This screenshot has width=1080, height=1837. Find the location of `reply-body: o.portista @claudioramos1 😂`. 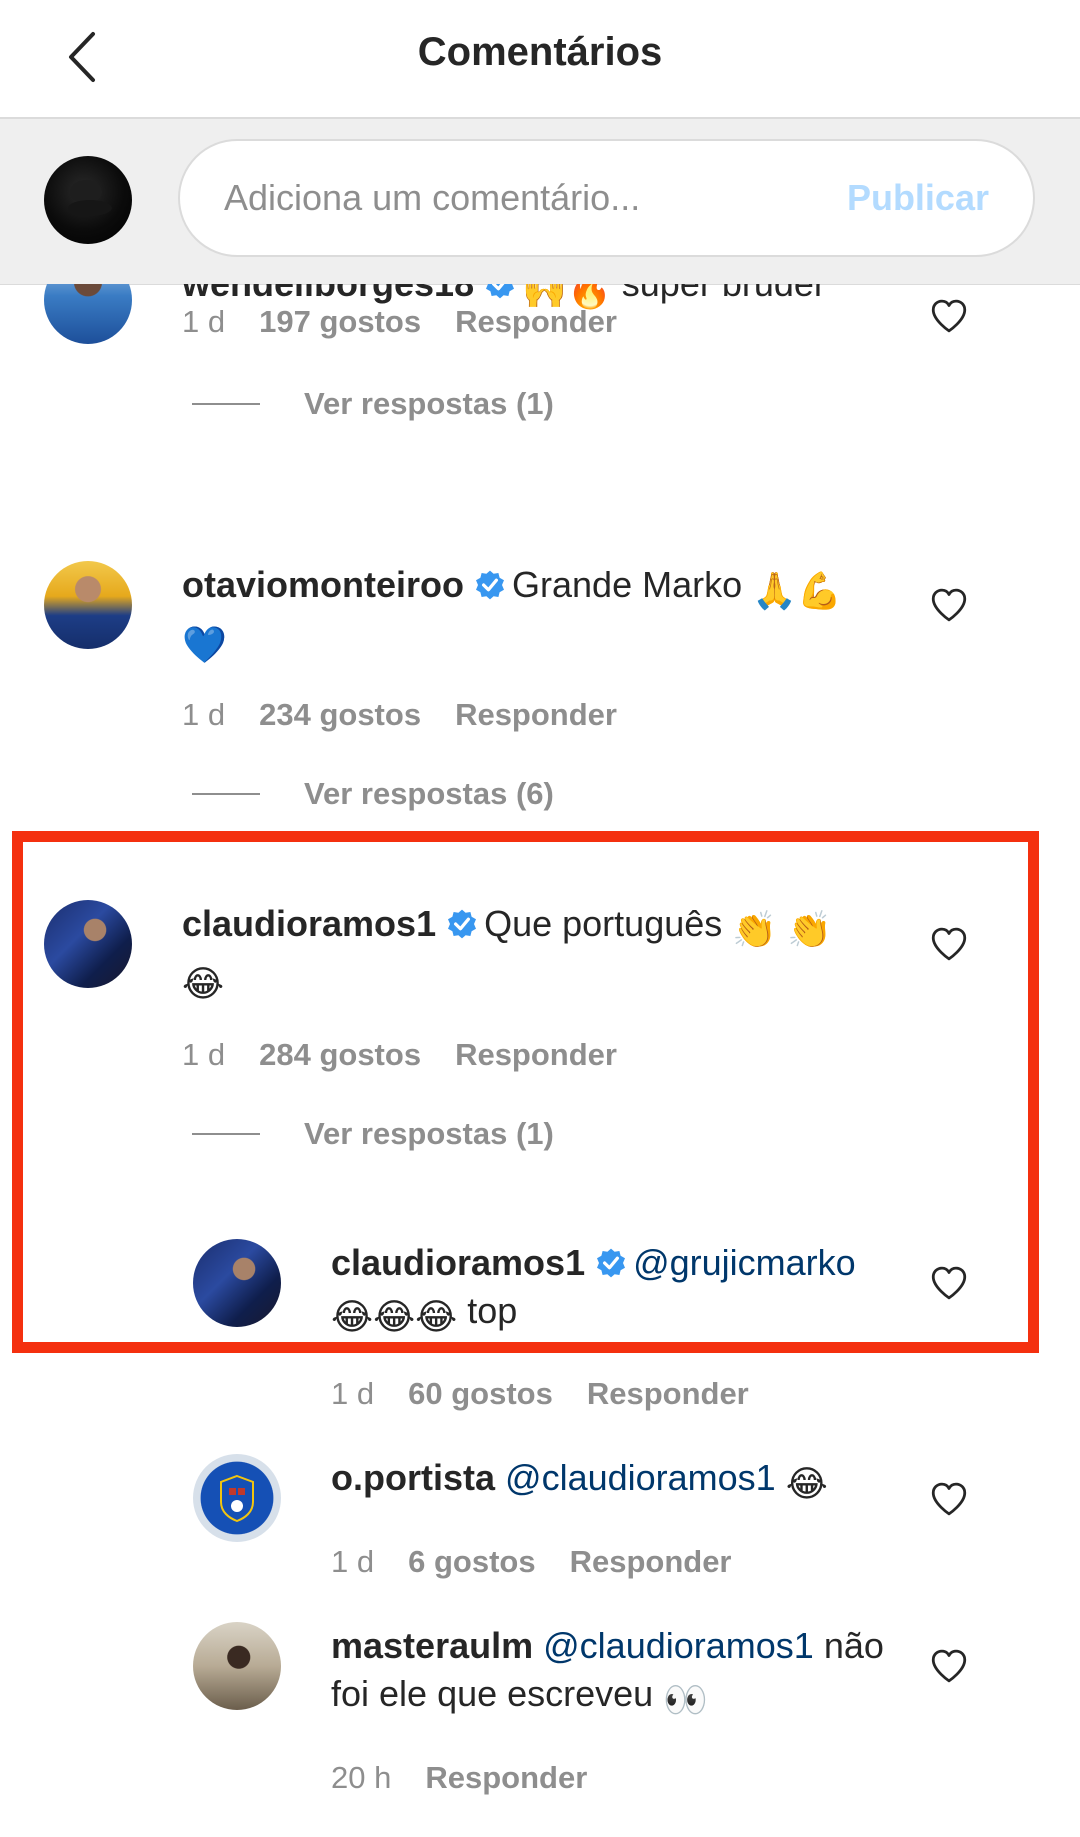

reply-body: o.portista @claudioramos1 😂 is located at coordinates (611, 1481).